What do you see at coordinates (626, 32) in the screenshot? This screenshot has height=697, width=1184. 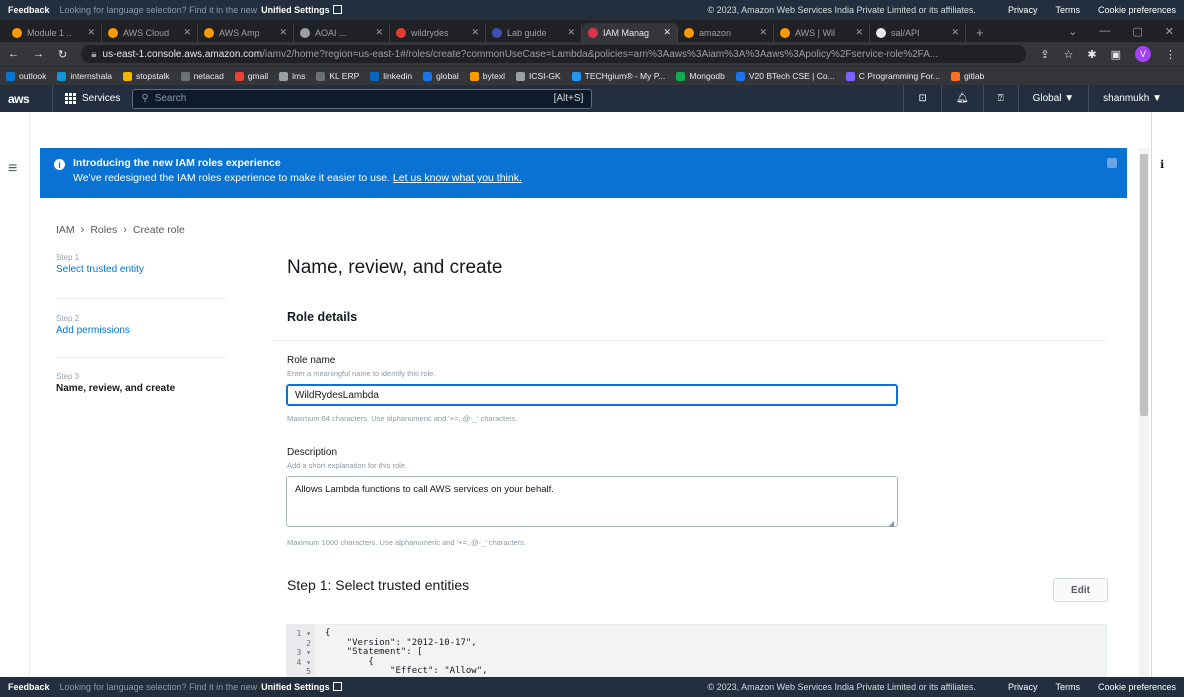 I see `tab-title: IAM Manag` at bounding box center [626, 32].